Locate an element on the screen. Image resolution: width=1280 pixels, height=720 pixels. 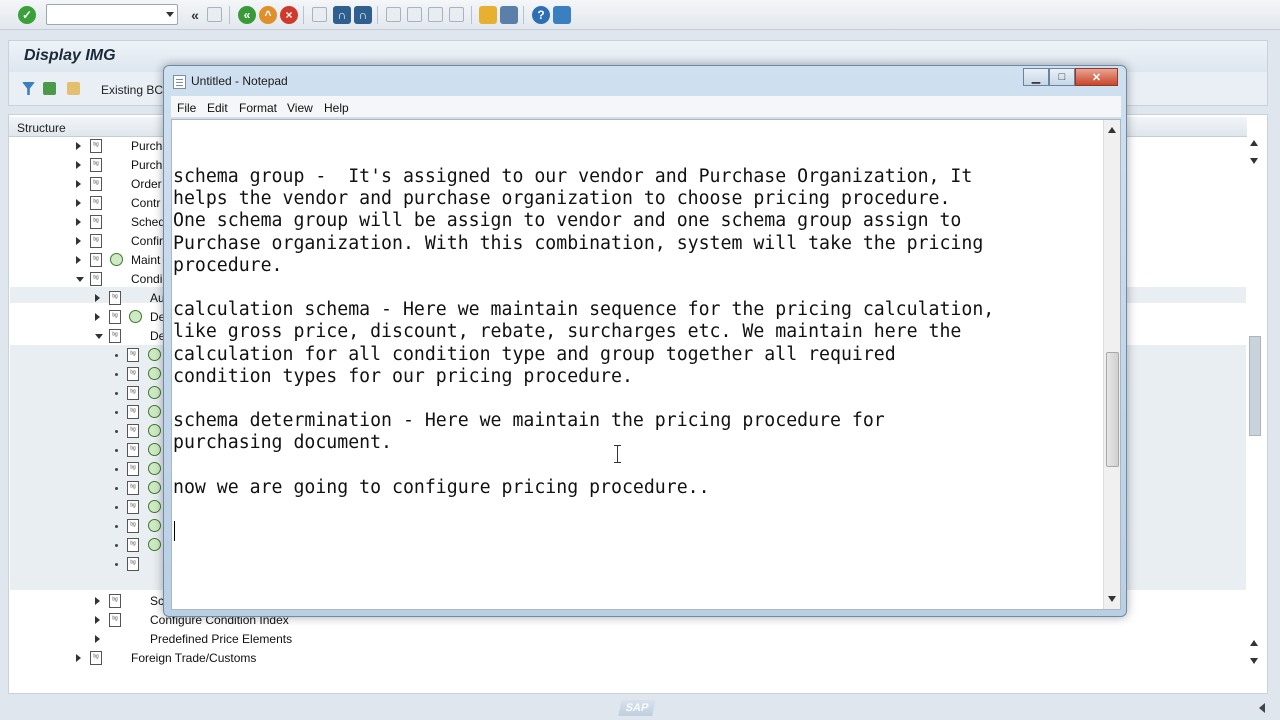
folder-icon is located at coordinates (73, 88).